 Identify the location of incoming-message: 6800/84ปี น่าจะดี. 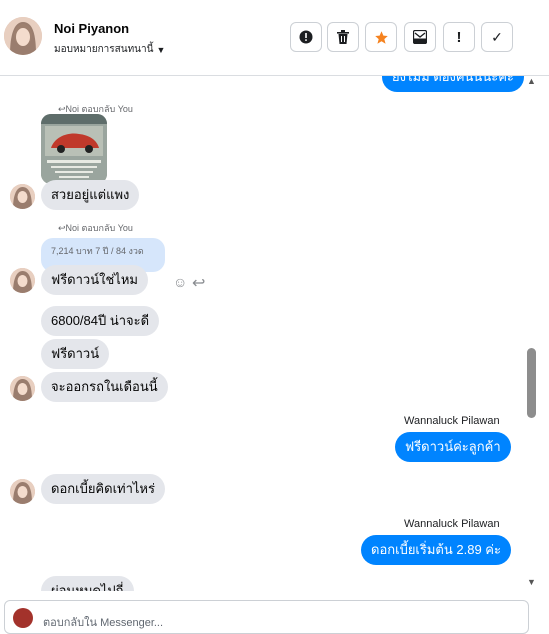
(100, 321).